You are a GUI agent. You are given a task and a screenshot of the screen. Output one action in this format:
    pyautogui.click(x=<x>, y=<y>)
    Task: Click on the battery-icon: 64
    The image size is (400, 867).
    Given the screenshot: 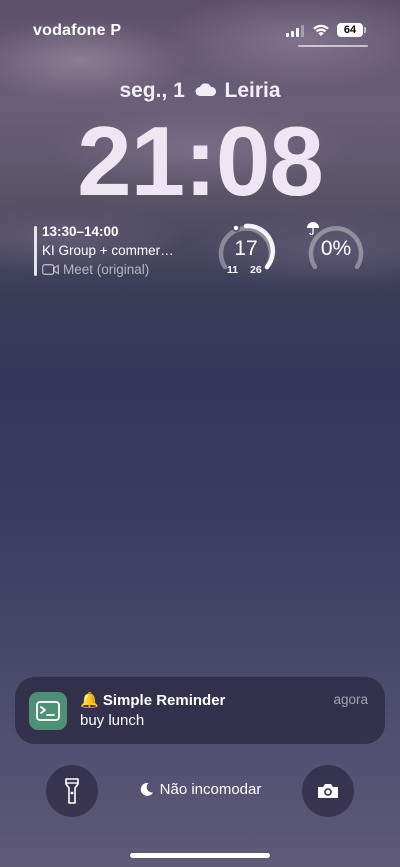 What is the action you would take?
    pyautogui.click(x=351, y=30)
    